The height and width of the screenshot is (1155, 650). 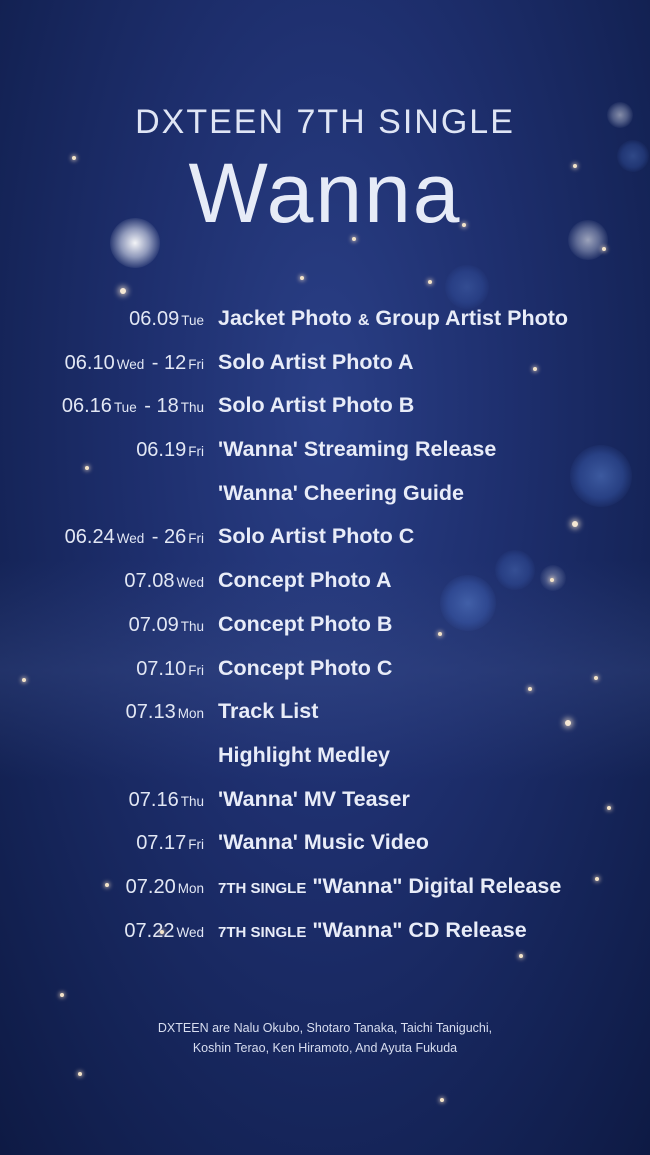 I want to click on schedule-event: 'Wanna' MV Teaser, so click(x=314, y=798).